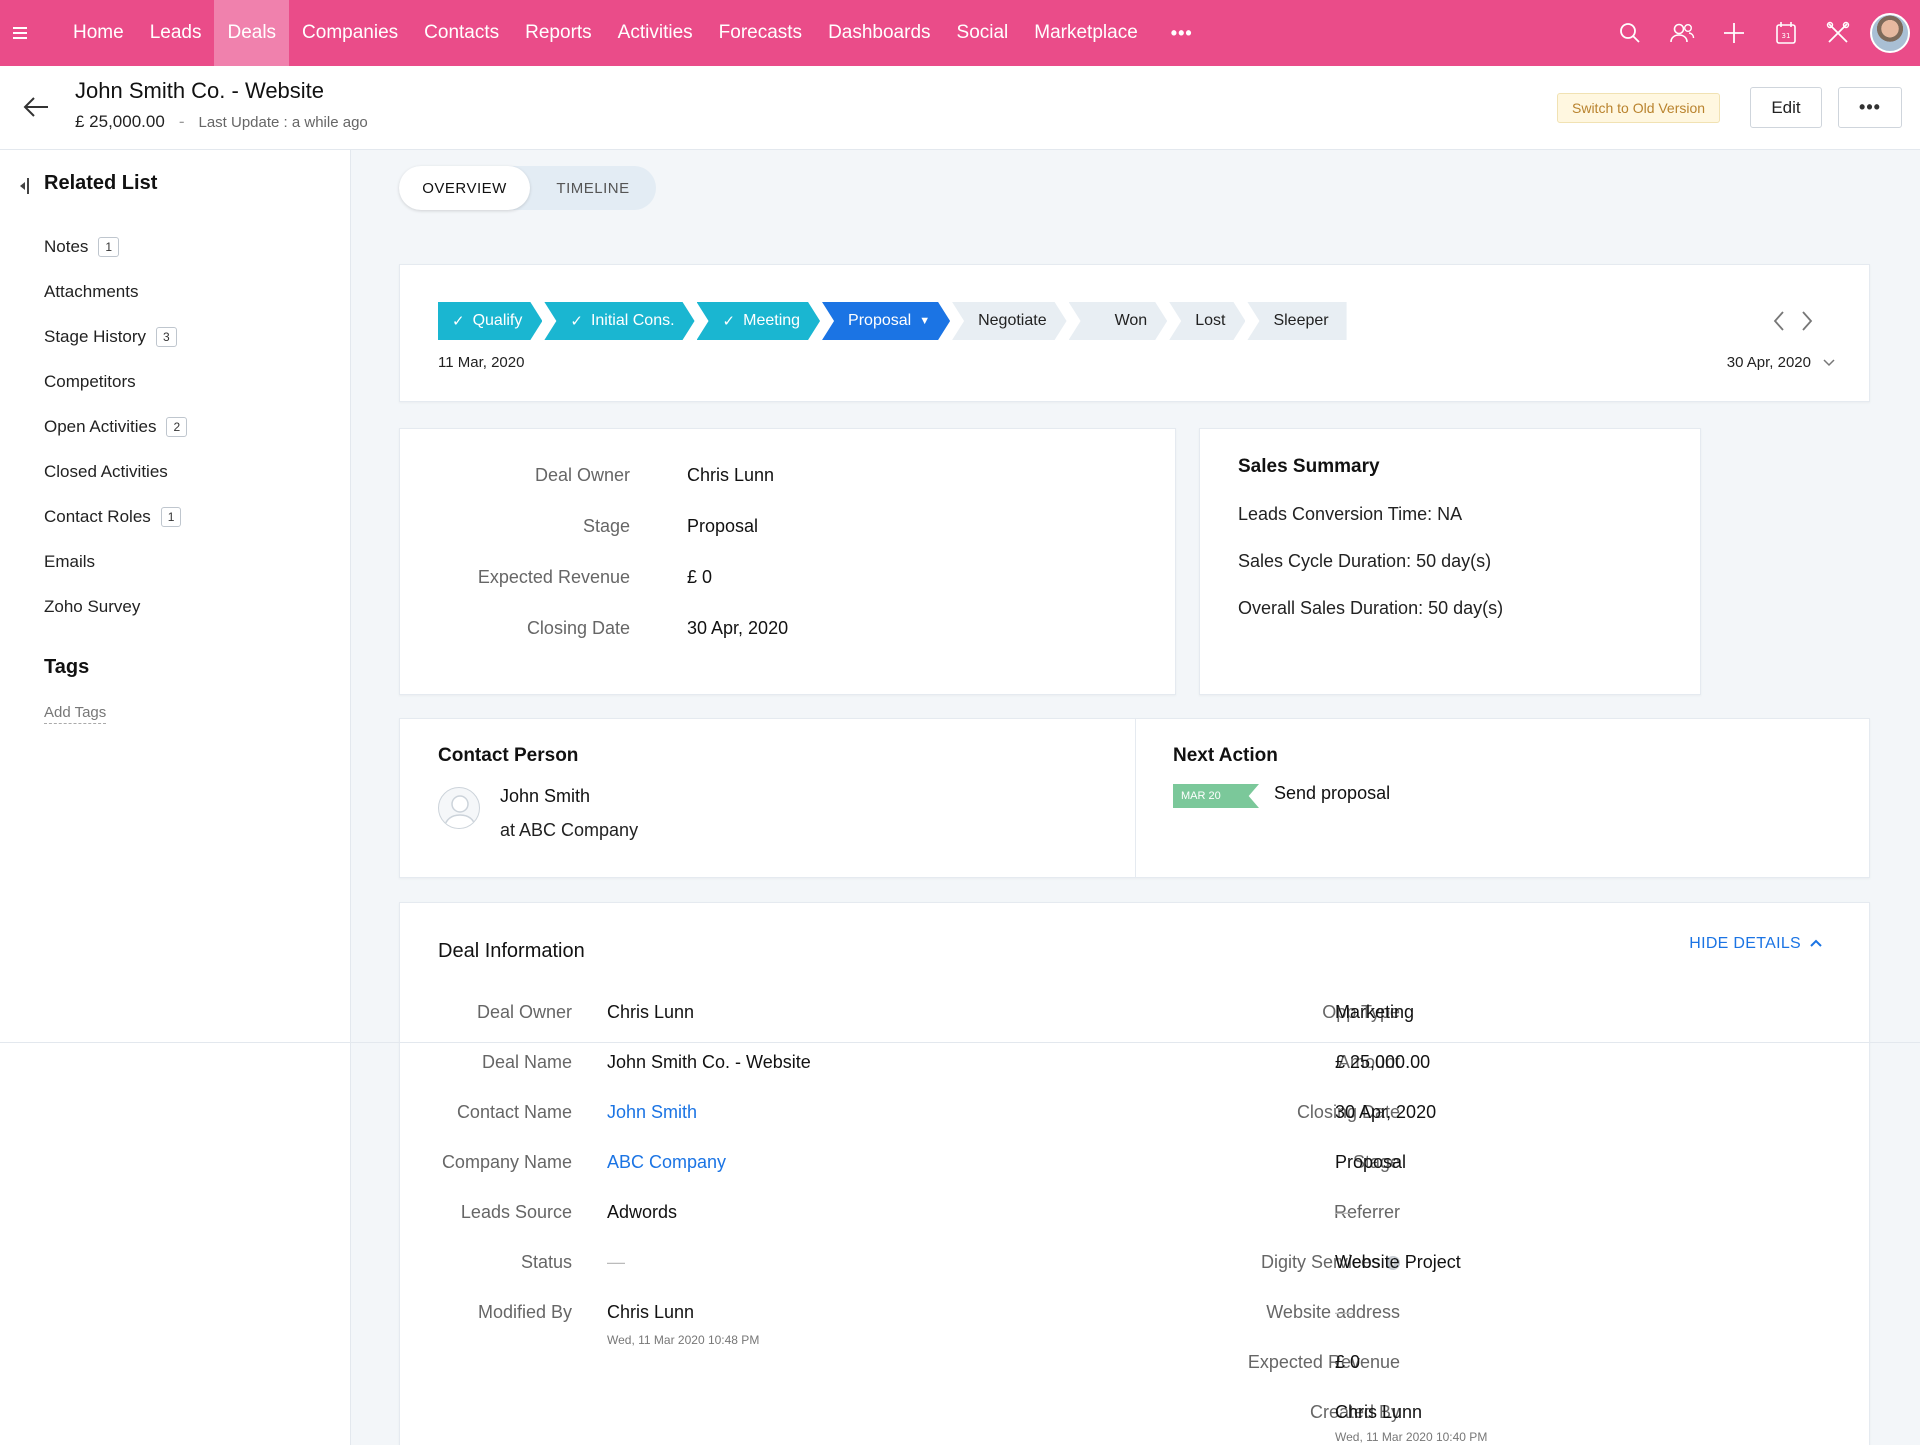 The image size is (1920, 1445). What do you see at coordinates (1816, 944) in the screenshot?
I see `chevron-up-icon` at bounding box center [1816, 944].